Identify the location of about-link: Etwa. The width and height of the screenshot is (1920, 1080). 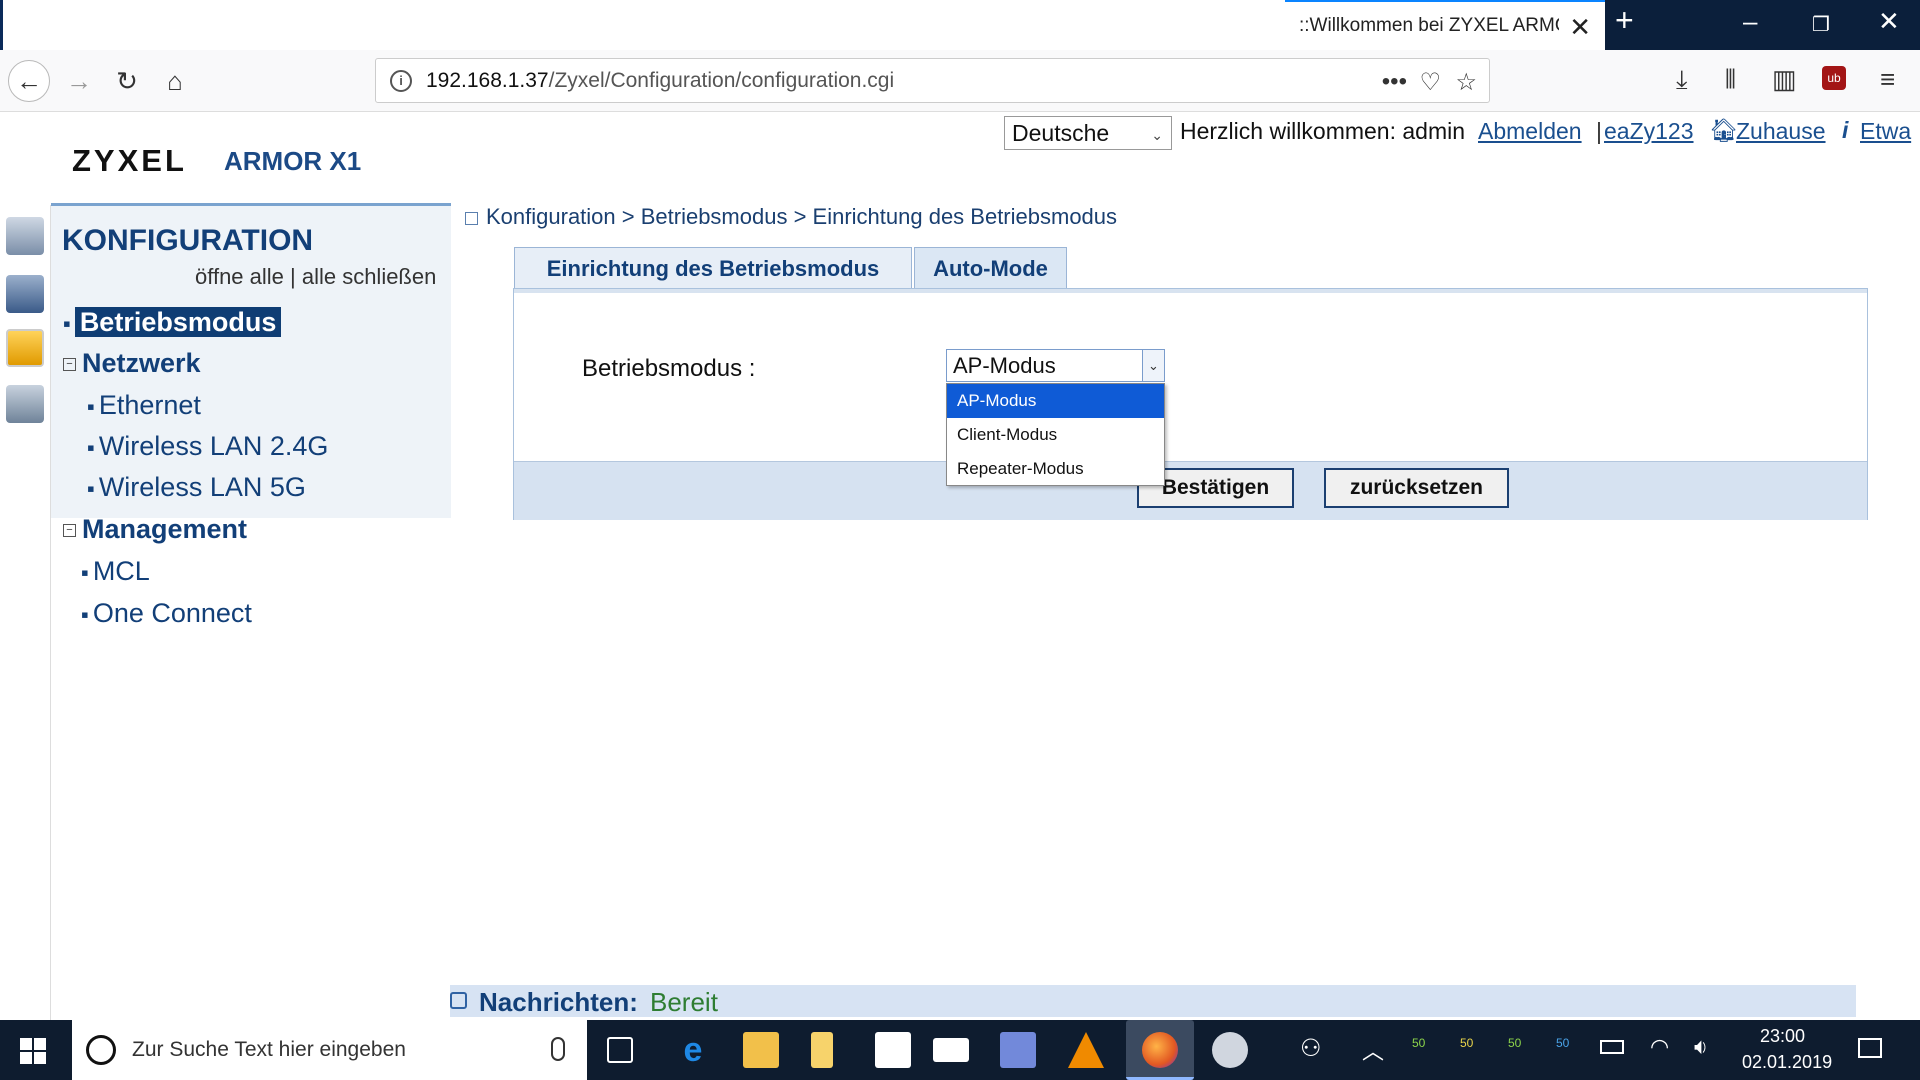
(1885, 131).